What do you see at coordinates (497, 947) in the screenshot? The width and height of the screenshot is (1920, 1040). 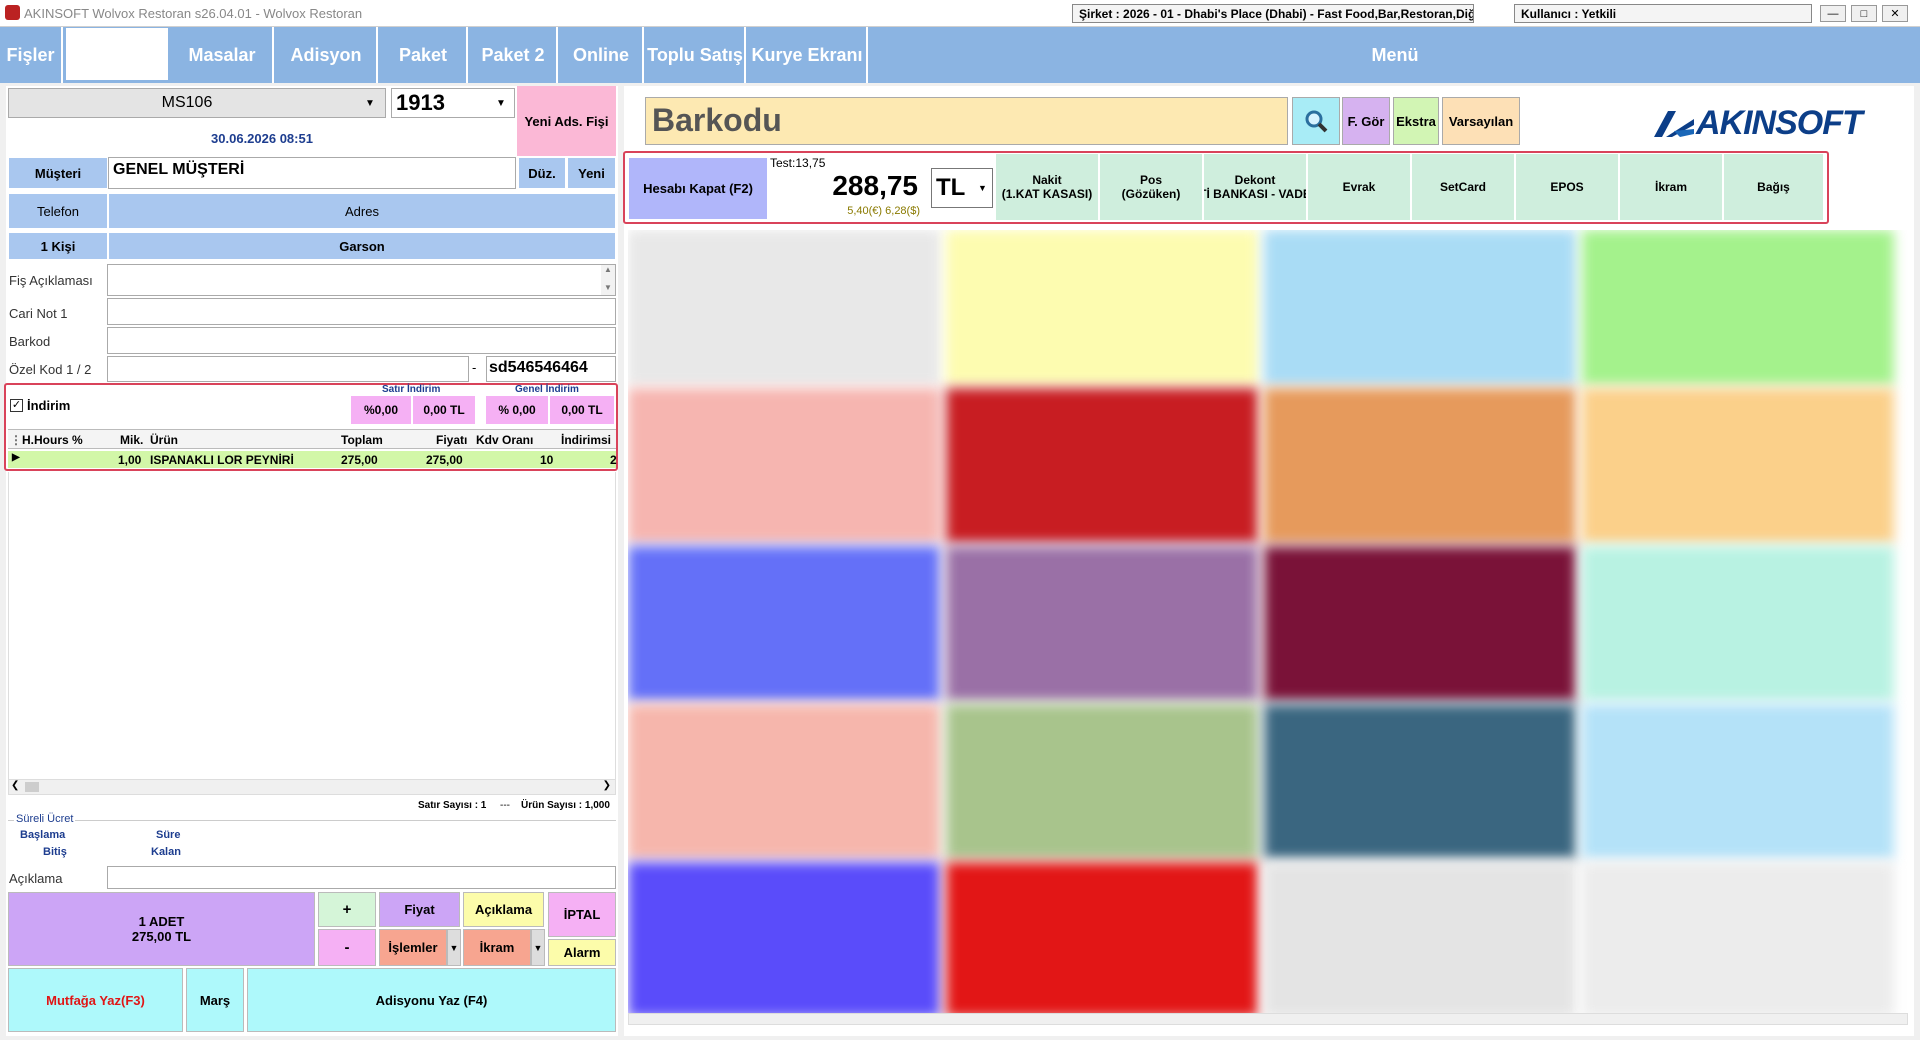 I see `treat-button: İkram` at bounding box center [497, 947].